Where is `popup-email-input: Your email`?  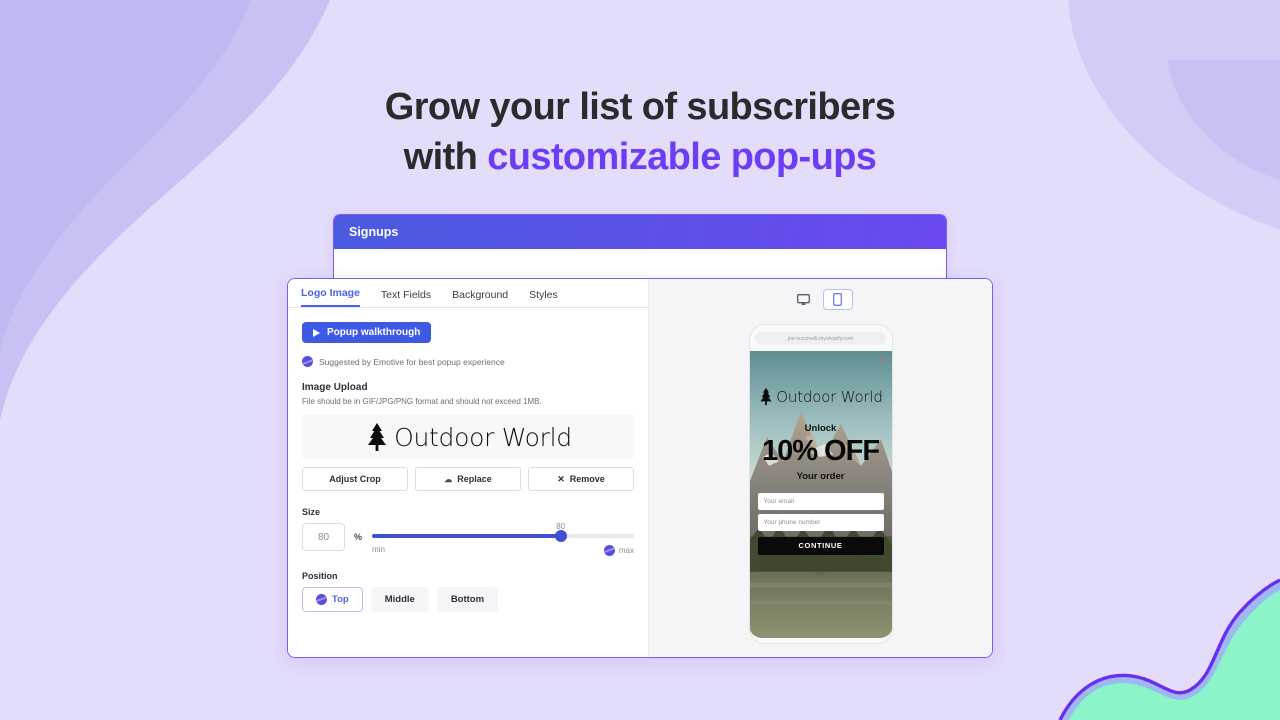 popup-email-input: Your email is located at coordinates (820, 501).